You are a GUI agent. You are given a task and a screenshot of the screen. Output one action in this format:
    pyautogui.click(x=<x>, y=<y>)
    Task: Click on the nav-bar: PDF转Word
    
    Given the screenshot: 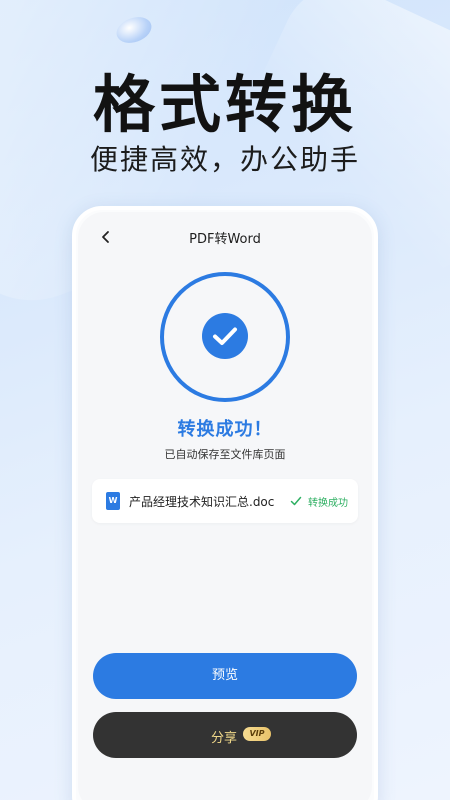 What is the action you would take?
    pyautogui.click(x=225, y=238)
    